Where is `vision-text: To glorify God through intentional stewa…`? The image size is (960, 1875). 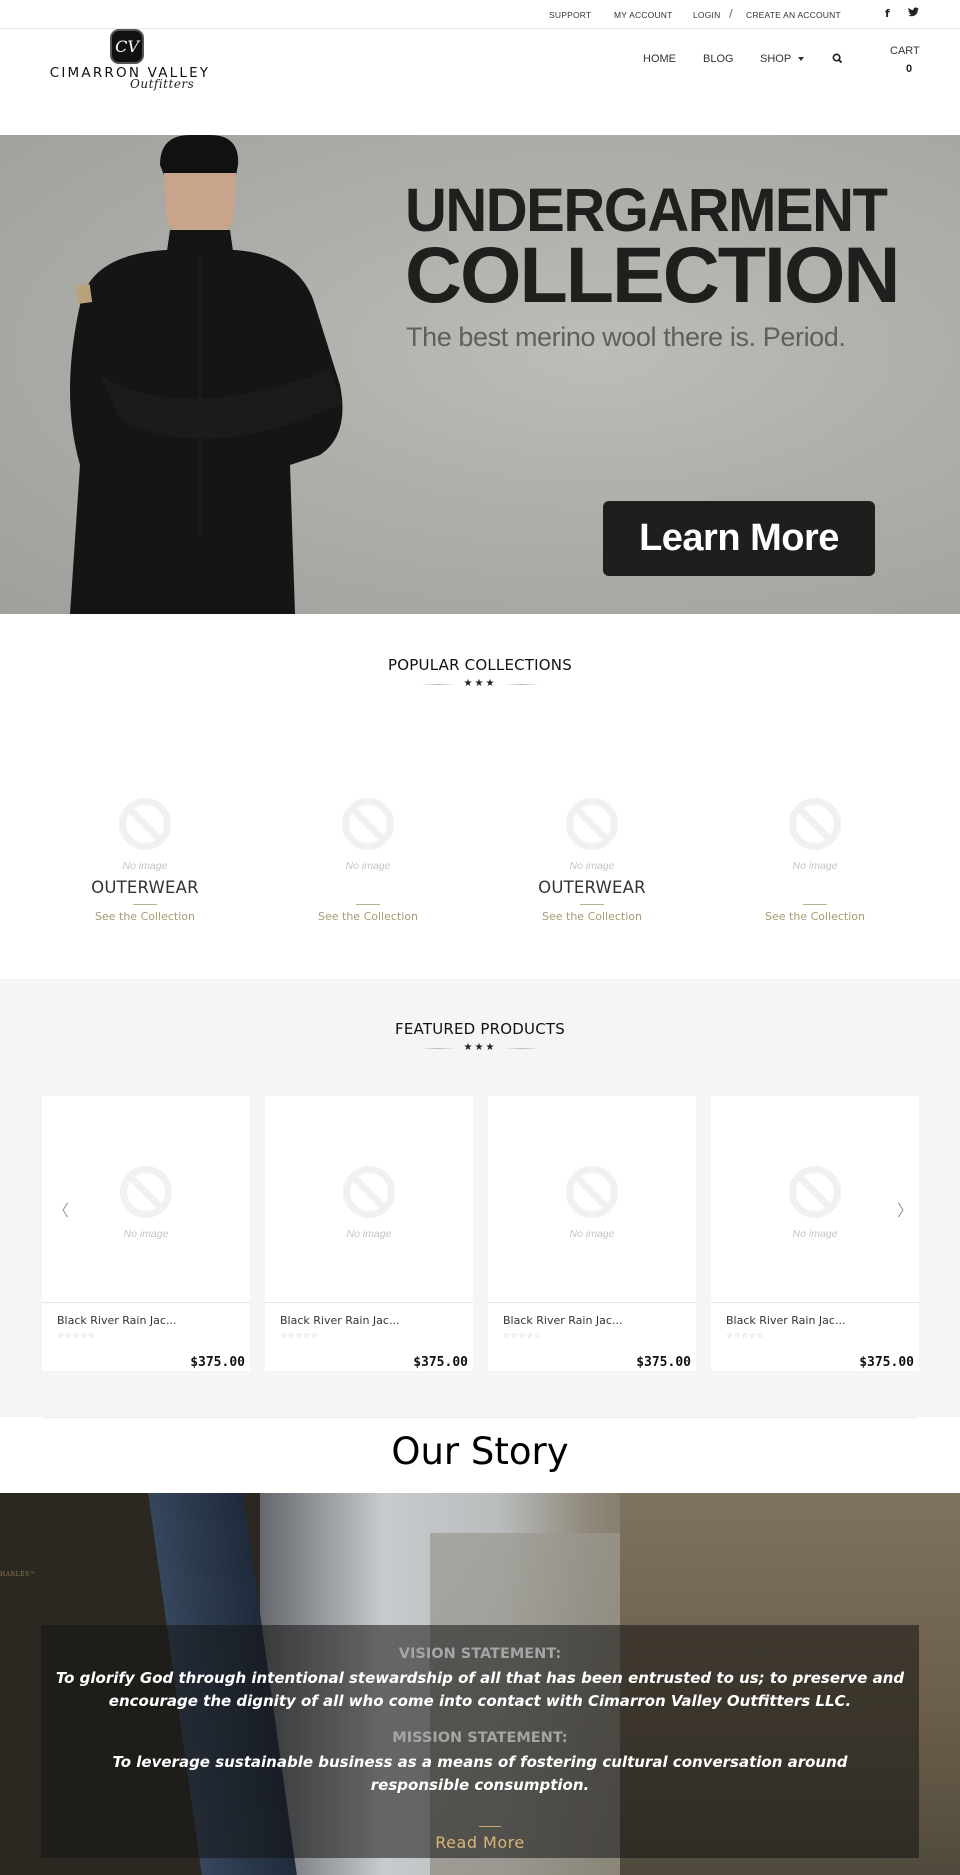 vision-text: To glorify God through intentional stewa… is located at coordinates (480, 1689).